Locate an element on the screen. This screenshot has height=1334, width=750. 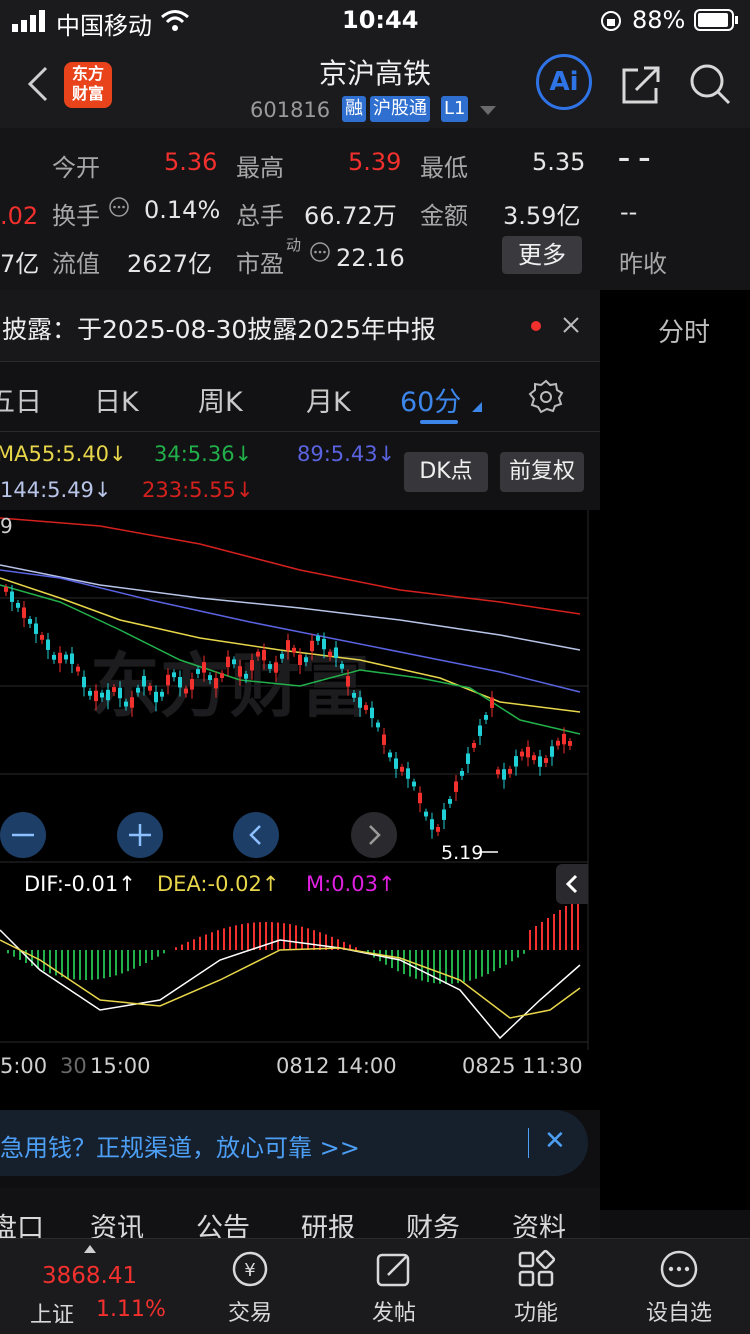
share-icon is located at coordinates (641, 85).